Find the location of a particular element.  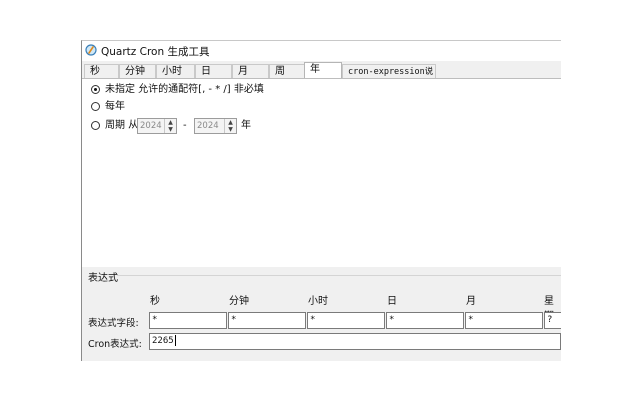

expression-group-label: 表达式 is located at coordinates (103, 278).